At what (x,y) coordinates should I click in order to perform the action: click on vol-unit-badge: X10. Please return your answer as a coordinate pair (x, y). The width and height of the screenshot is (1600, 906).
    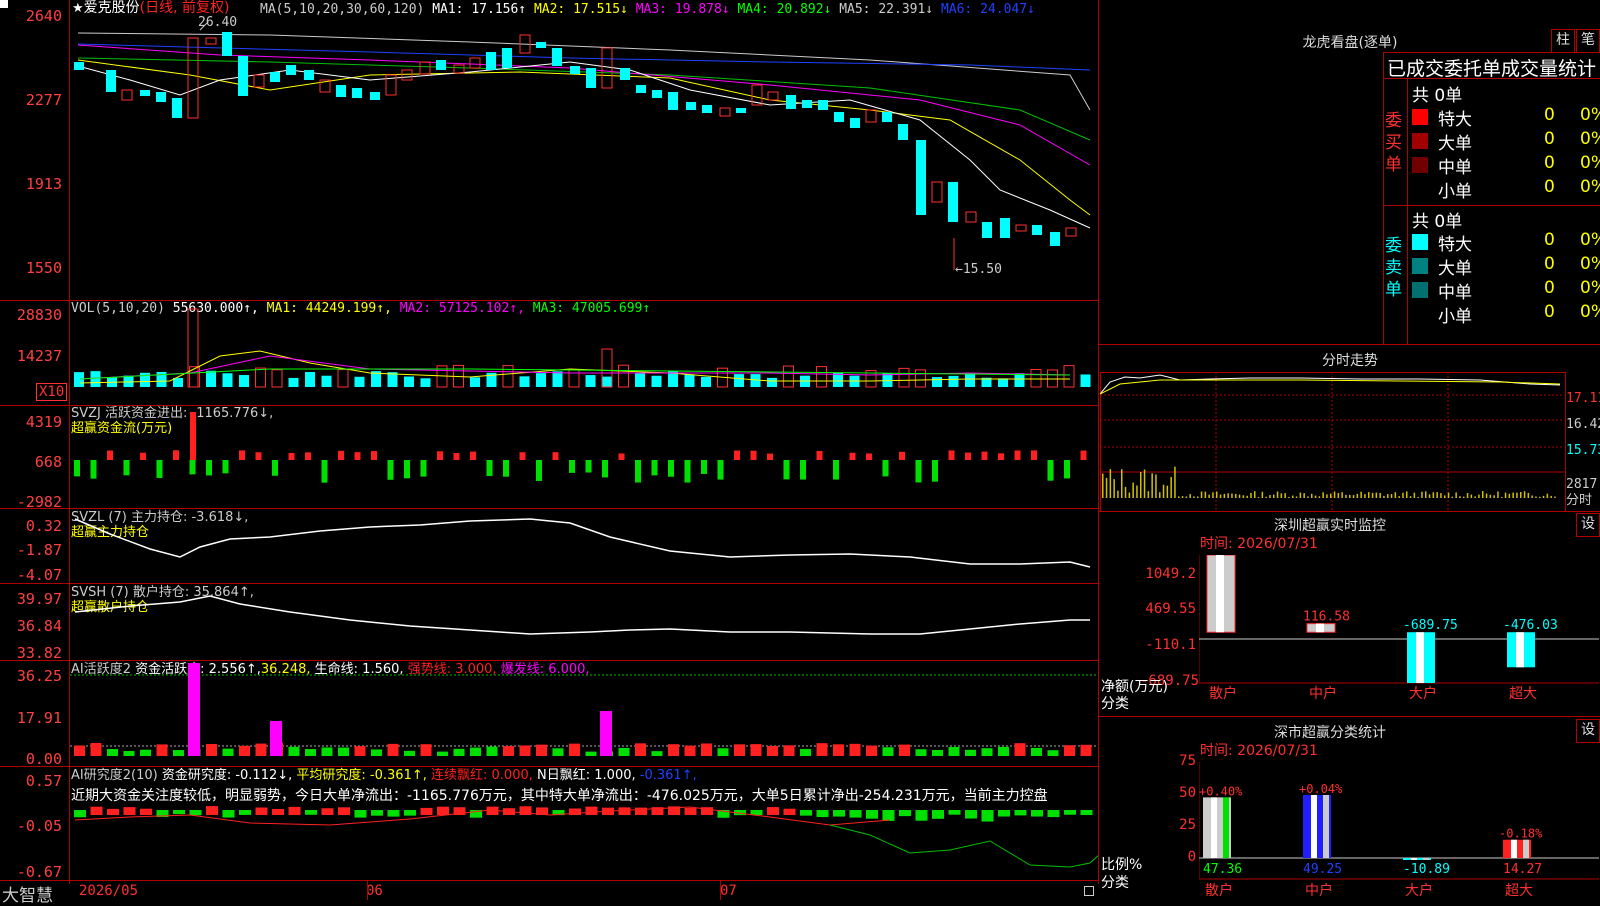
    Looking at the image, I should click on (52, 392).